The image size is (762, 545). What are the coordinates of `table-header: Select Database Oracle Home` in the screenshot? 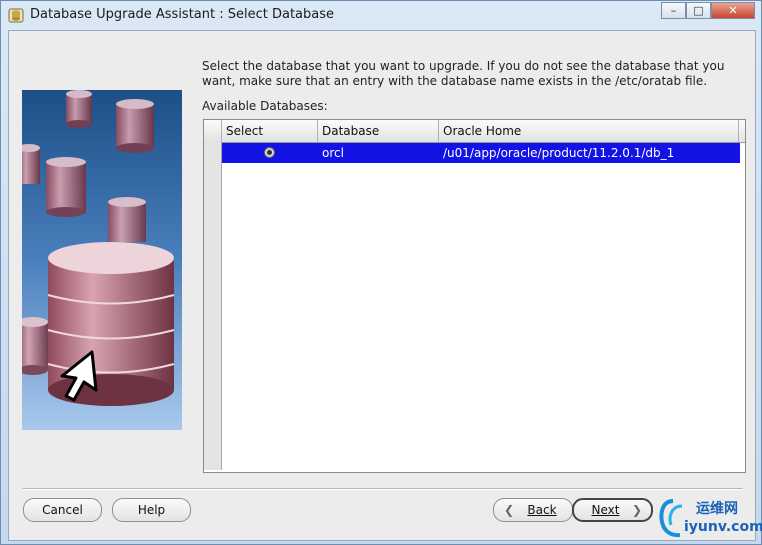 It's located at (474, 131).